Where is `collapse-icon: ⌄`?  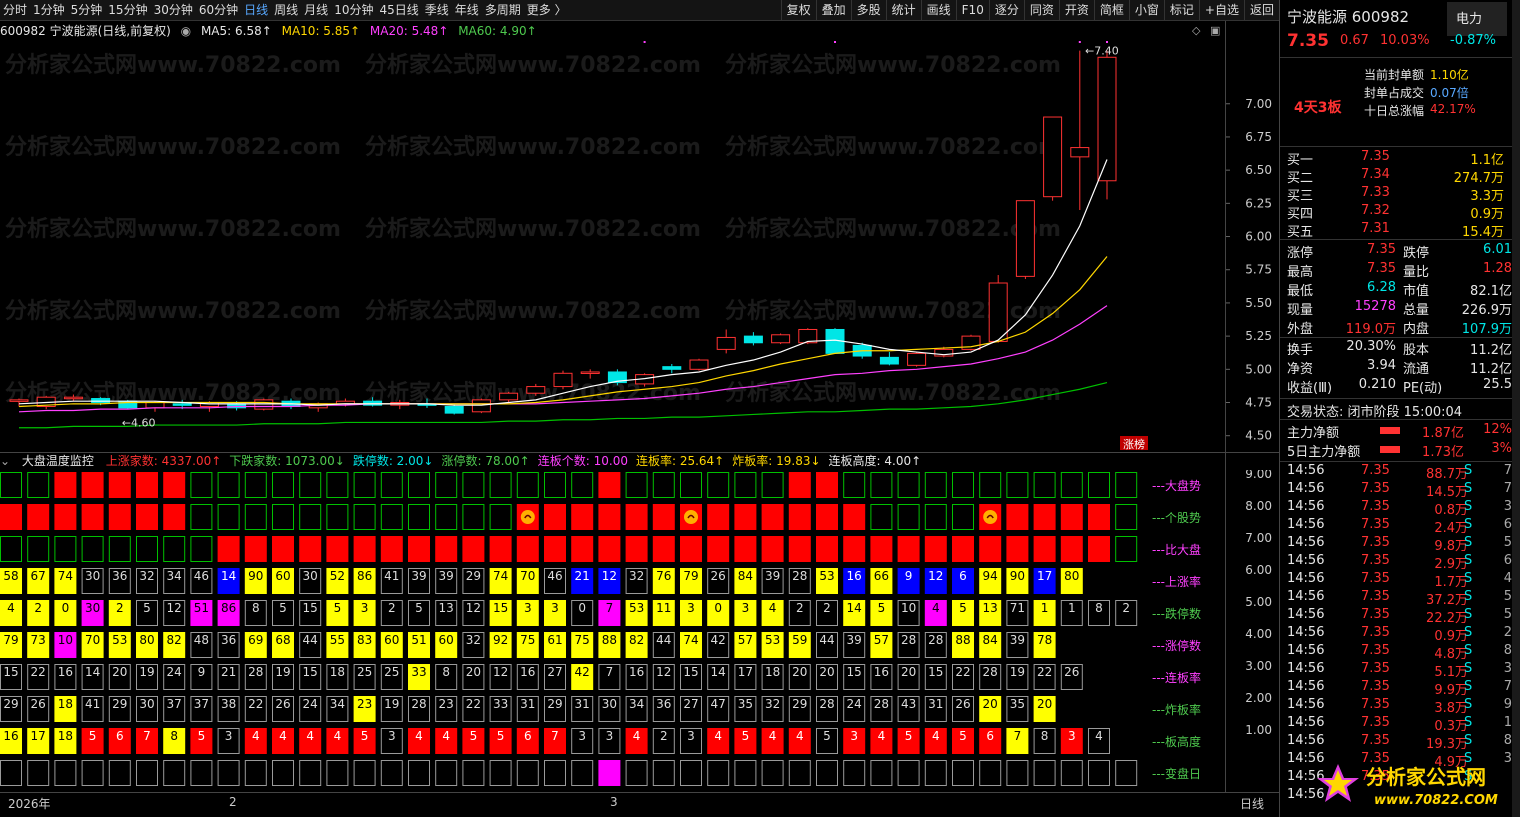
collapse-icon: ⌄ is located at coordinates (5, 461).